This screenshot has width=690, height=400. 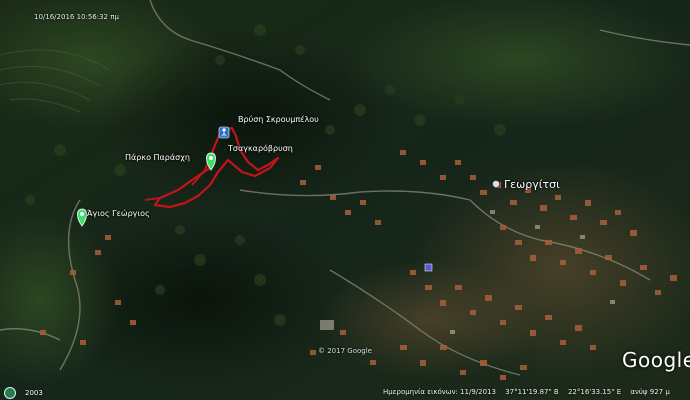 I want to click on google-logo: Google, so click(x=656, y=360).